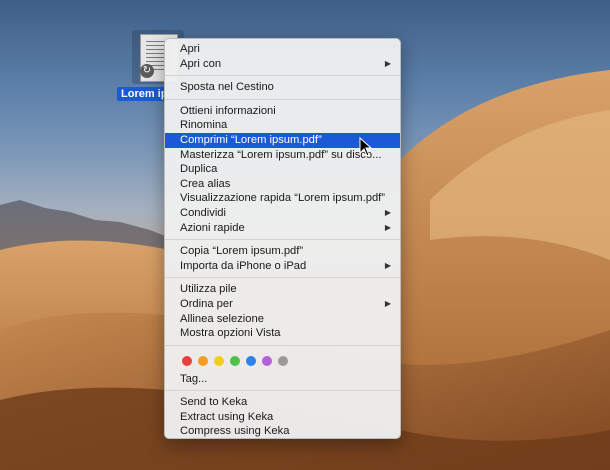  What do you see at coordinates (203, 360) in the screenshot?
I see `tag-orange-dot` at bounding box center [203, 360].